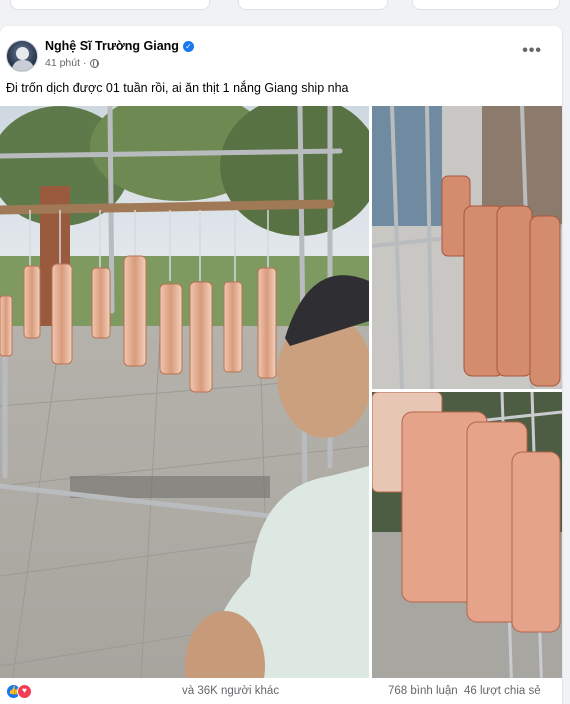 This screenshot has width=570, height=704. Describe the element at coordinates (230, 691) in the screenshot. I see `reactions-summary: và 36K người khác` at that location.